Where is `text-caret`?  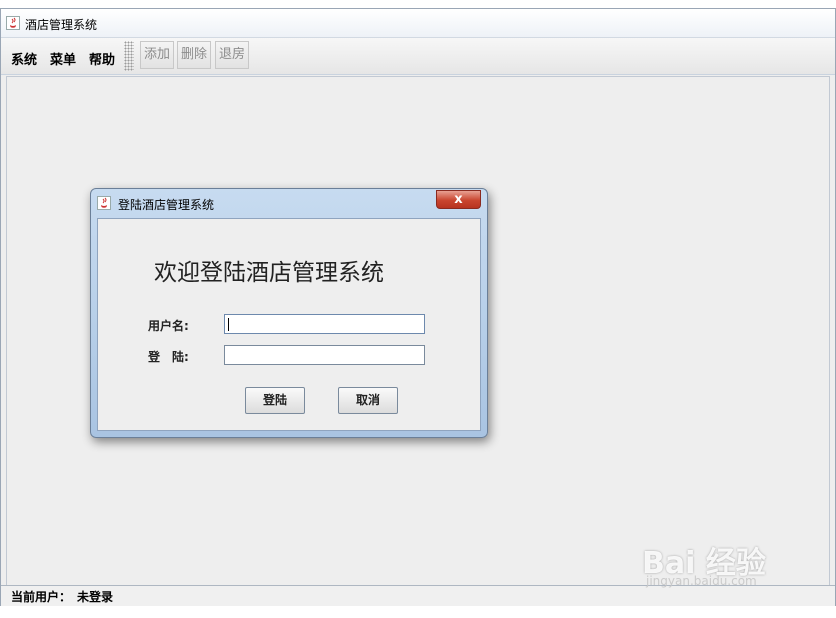 text-caret is located at coordinates (228, 324).